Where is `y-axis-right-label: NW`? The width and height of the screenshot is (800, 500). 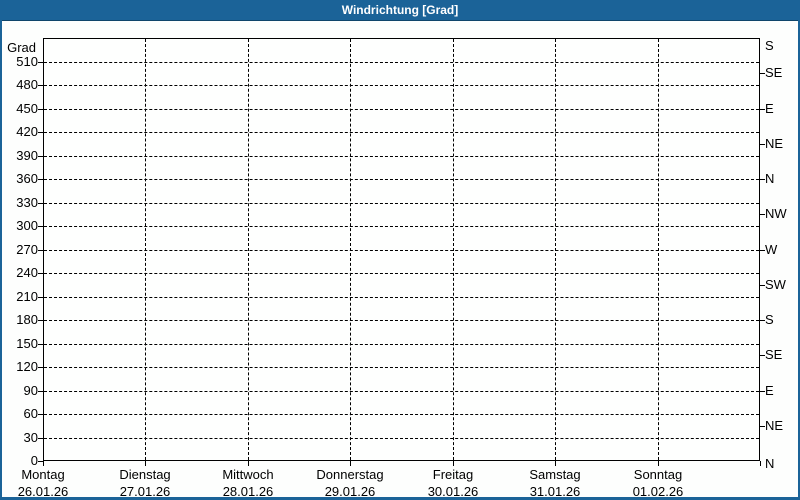
y-axis-right-label: NW is located at coordinates (776, 213).